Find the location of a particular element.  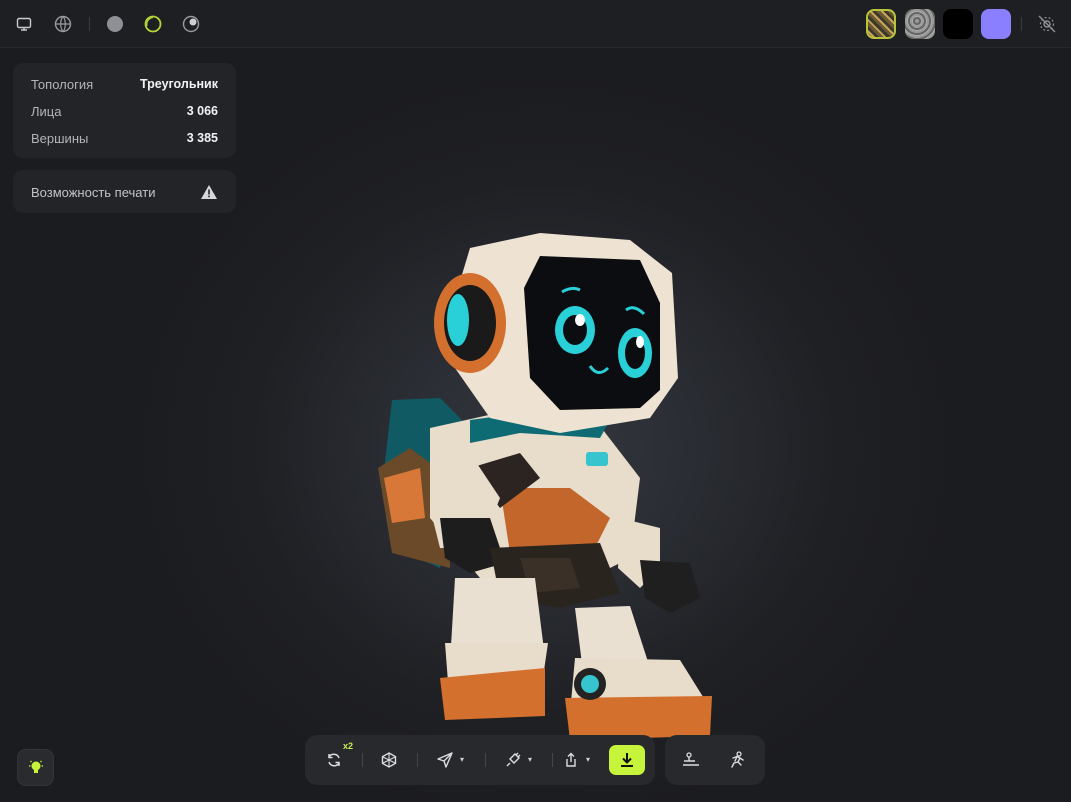

faces-row: Лица 3 066 is located at coordinates (124, 111).